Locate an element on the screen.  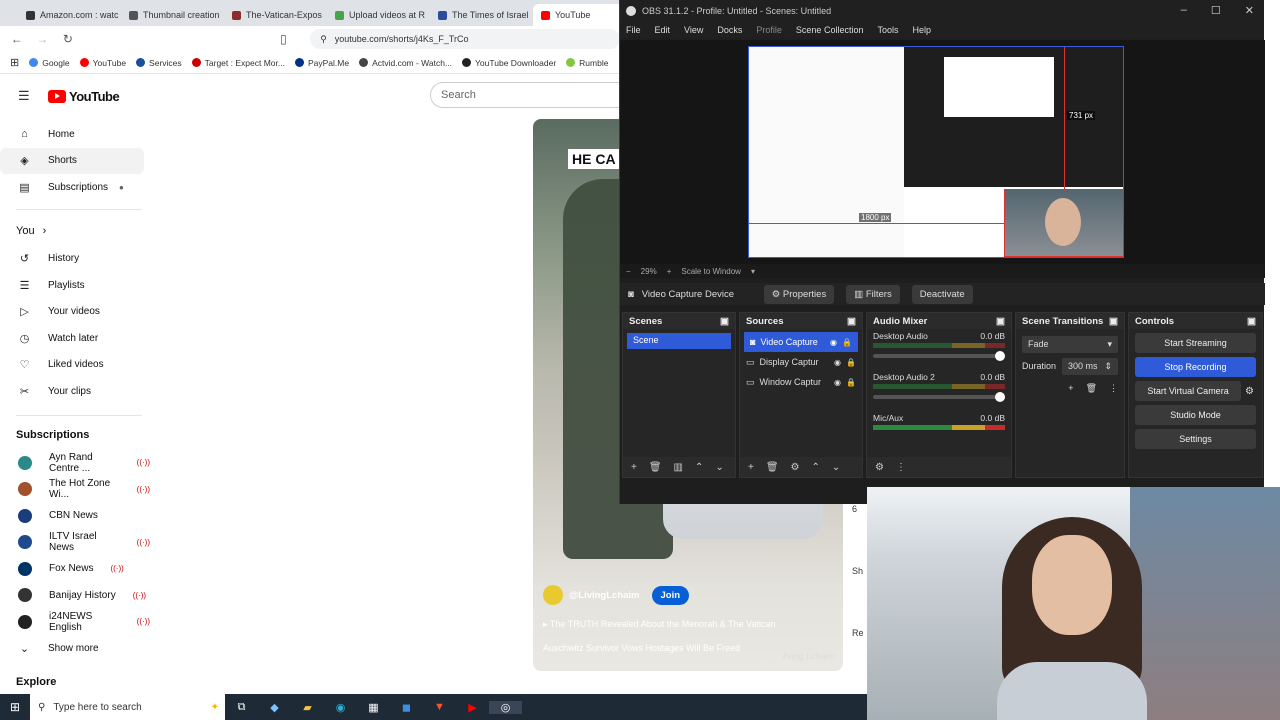
sidebar-item-your-clips: ✂ Your clips is located at coordinates (75, 391).